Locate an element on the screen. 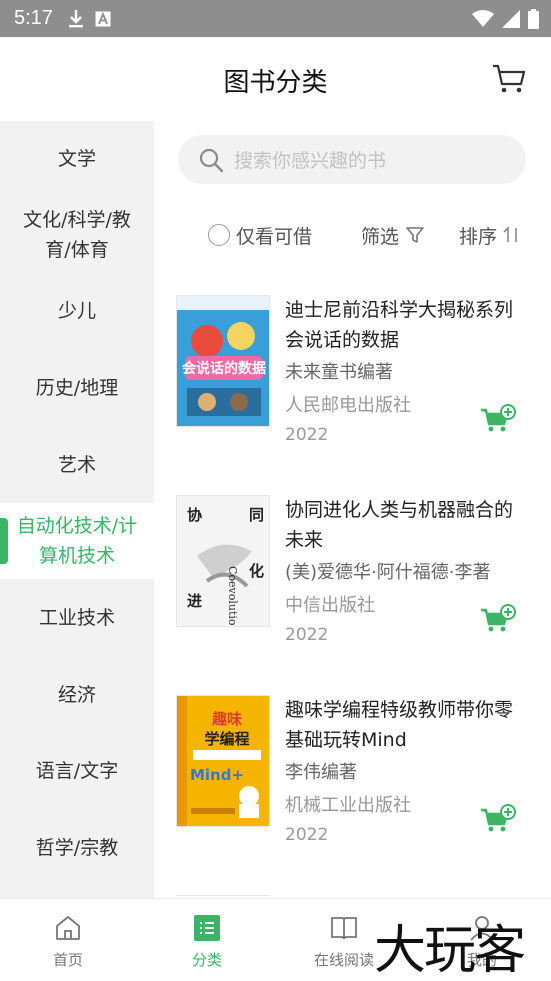 The image size is (551, 981). svg-text: 同 is located at coordinates (256, 515).